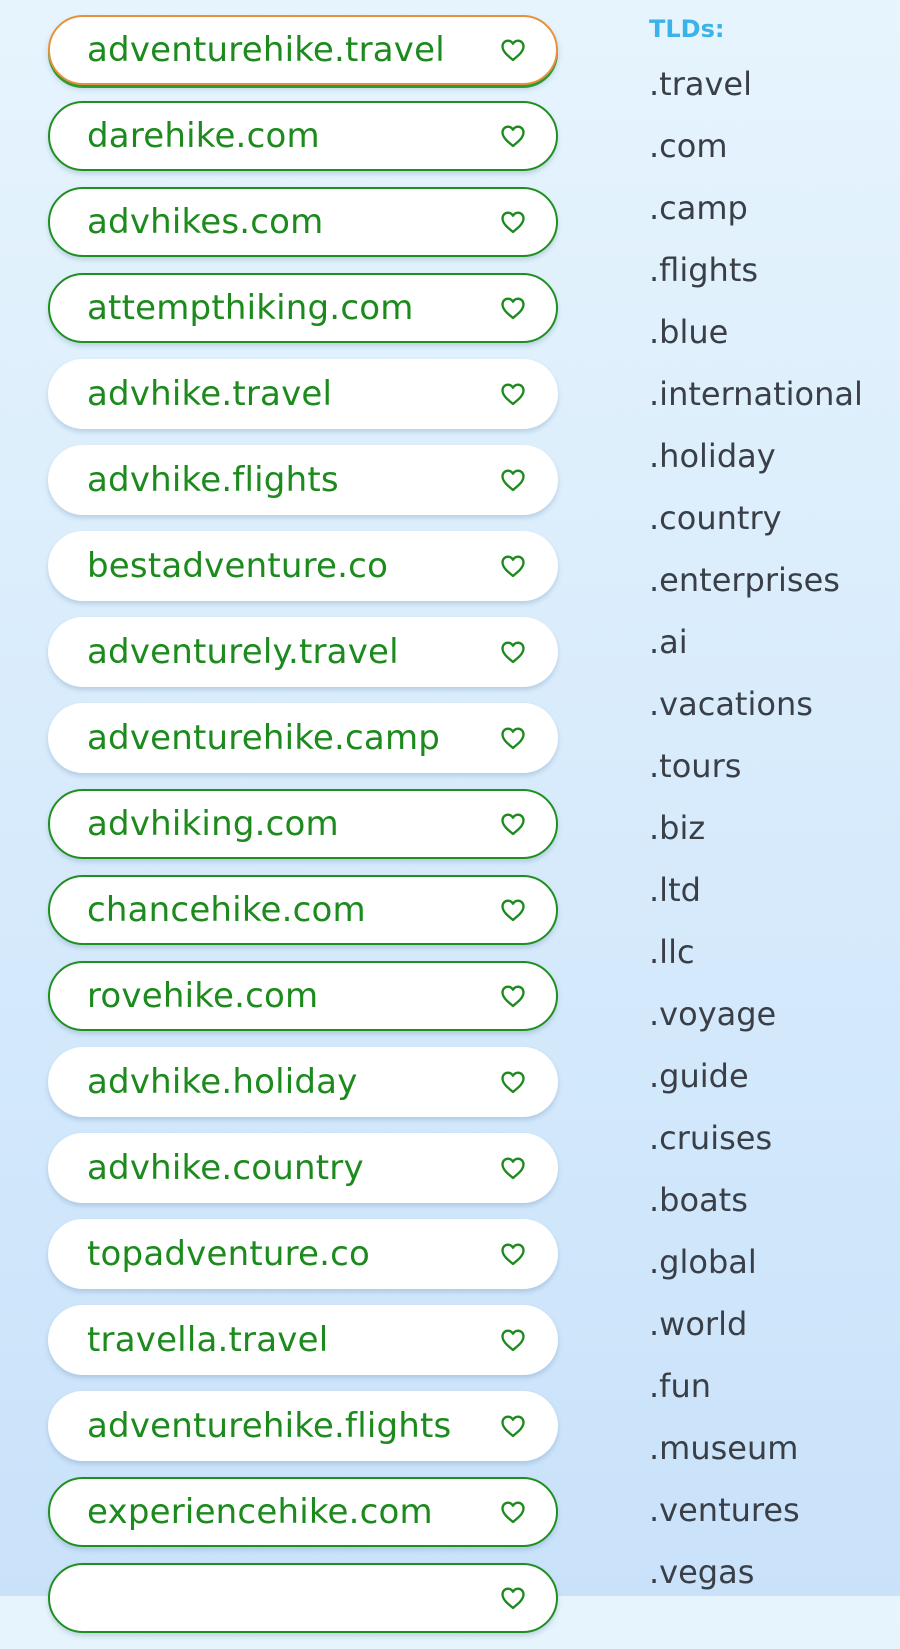 This screenshot has height=1649, width=900. Describe the element at coordinates (243, 652) in the screenshot. I see `domain-name: adventurely.travel` at that location.